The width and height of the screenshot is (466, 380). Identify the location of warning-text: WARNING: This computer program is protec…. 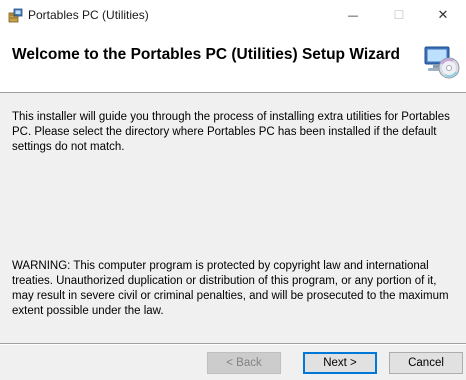
(230, 288).